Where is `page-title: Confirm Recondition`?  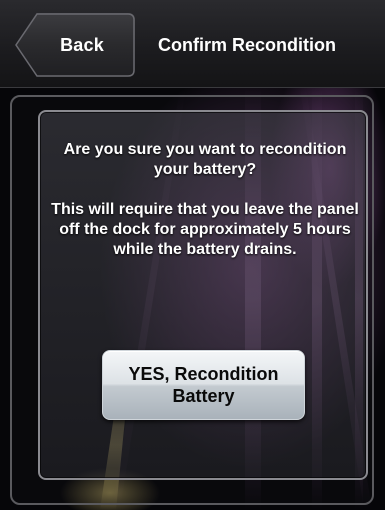 page-title: Confirm Recondition is located at coordinates (247, 45).